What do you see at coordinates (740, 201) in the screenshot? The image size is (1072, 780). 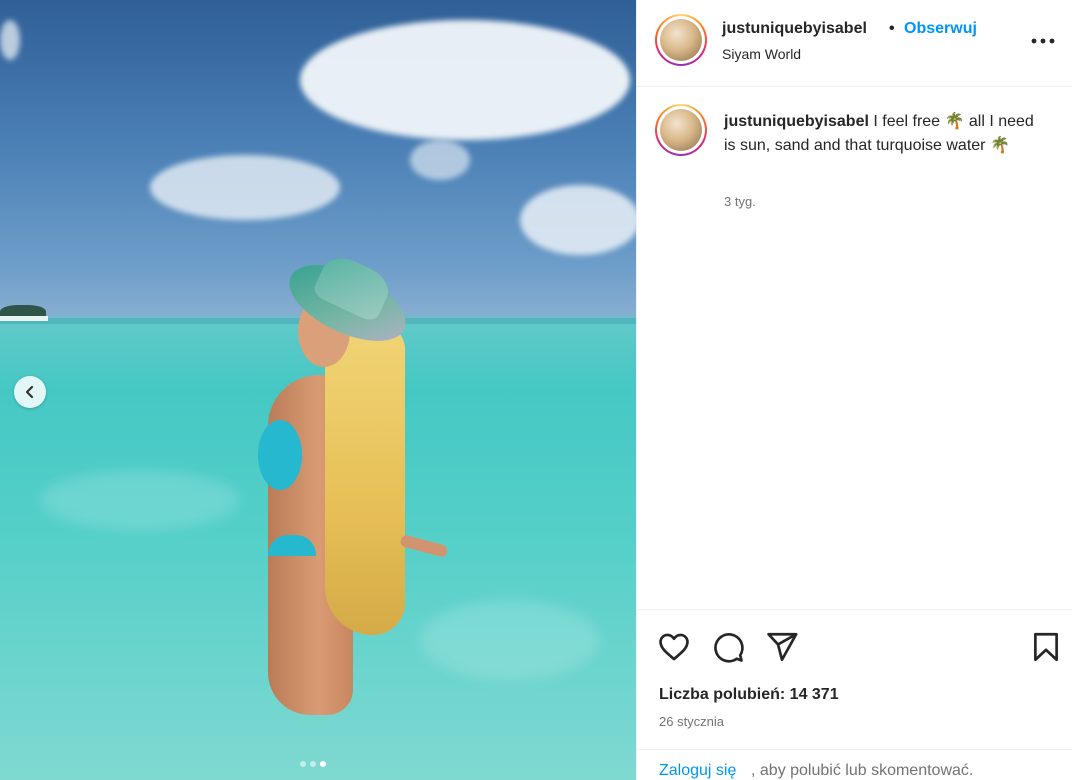 I see `caption-timestamp: 3 tyg.` at bounding box center [740, 201].